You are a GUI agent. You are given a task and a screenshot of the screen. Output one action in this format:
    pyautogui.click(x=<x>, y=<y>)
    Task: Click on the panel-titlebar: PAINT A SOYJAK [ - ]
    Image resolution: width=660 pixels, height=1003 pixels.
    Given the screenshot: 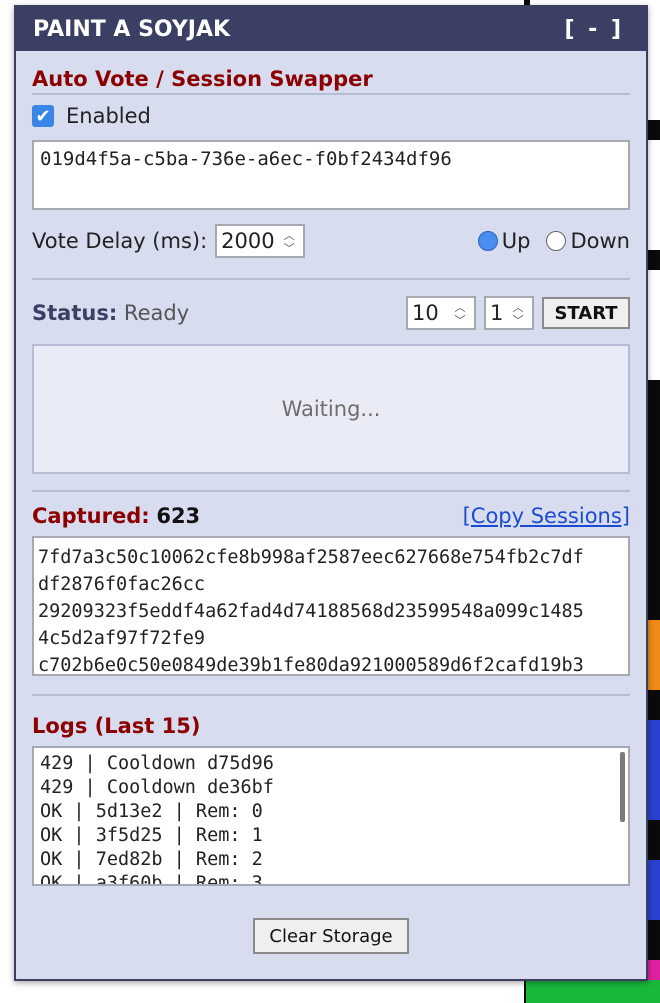 What is the action you would take?
    pyautogui.click(x=331, y=29)
    